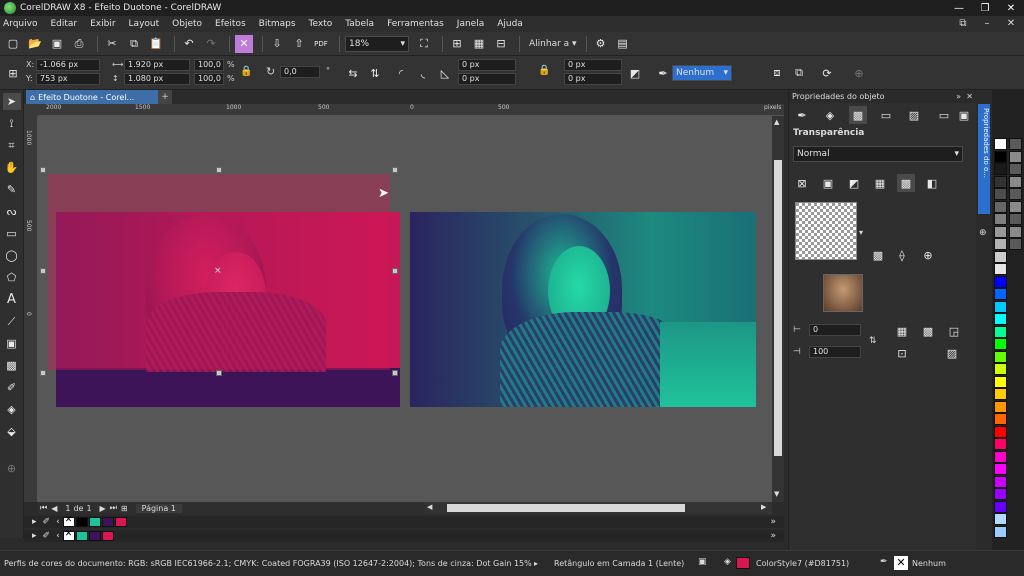 Image resolution: width=1024 pixels, height=576 pixels. What do you see at coordinates (12, 321) in the screenshot?
I see `parallel-dimension-icon: ⟋` at bounding box center [12, 321].